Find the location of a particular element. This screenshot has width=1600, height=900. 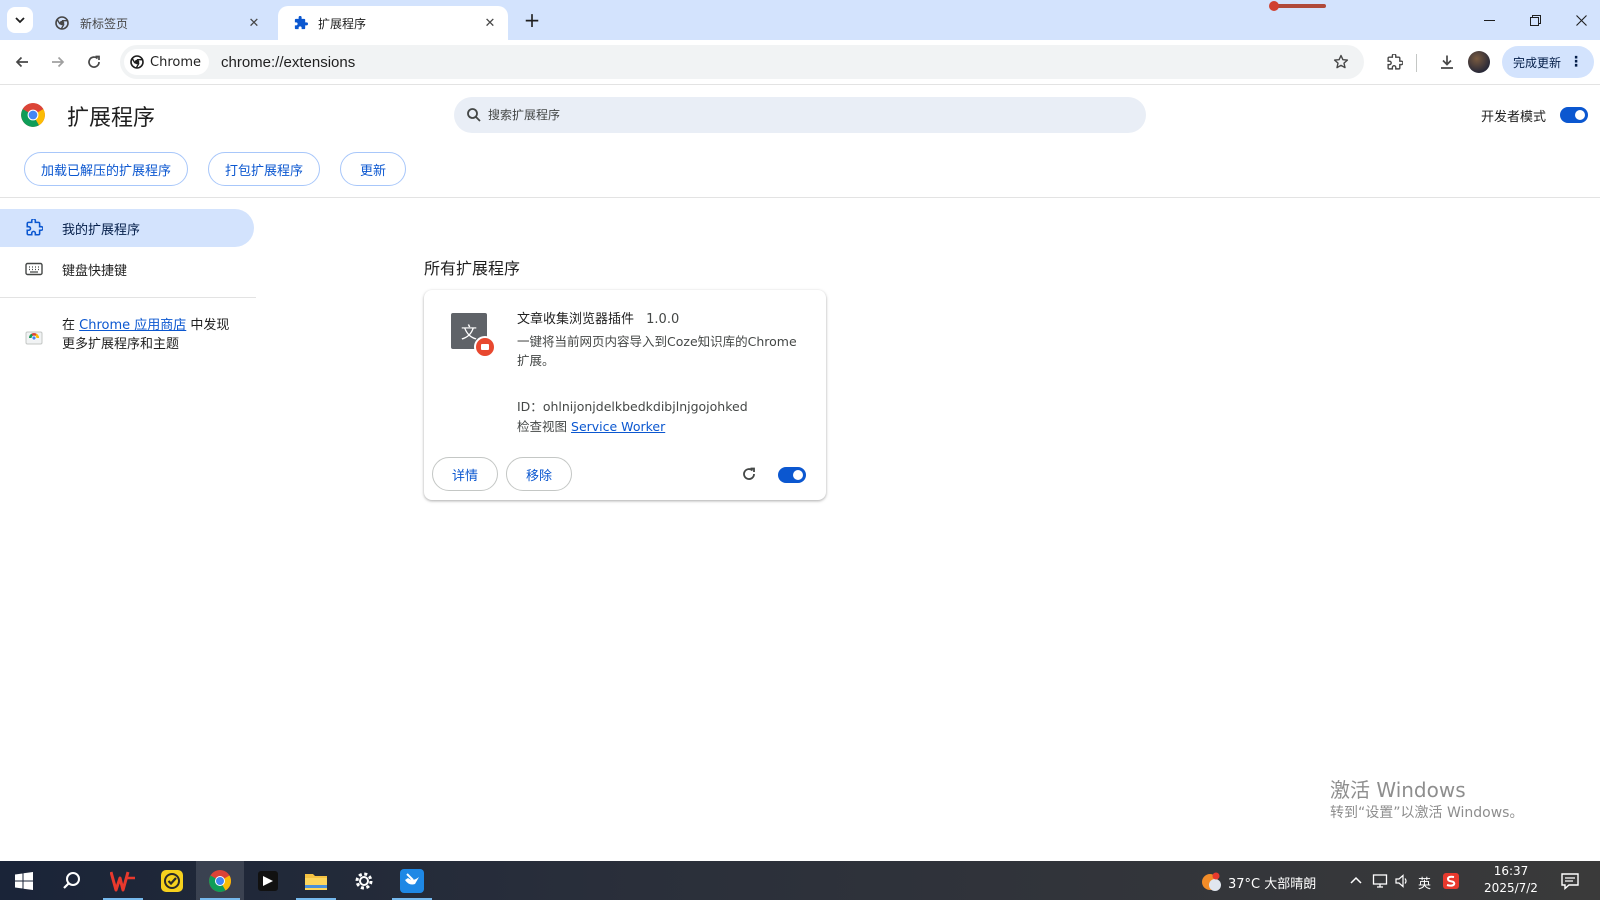

site-info-chip: Chrome is located at coordinates (166, 62).